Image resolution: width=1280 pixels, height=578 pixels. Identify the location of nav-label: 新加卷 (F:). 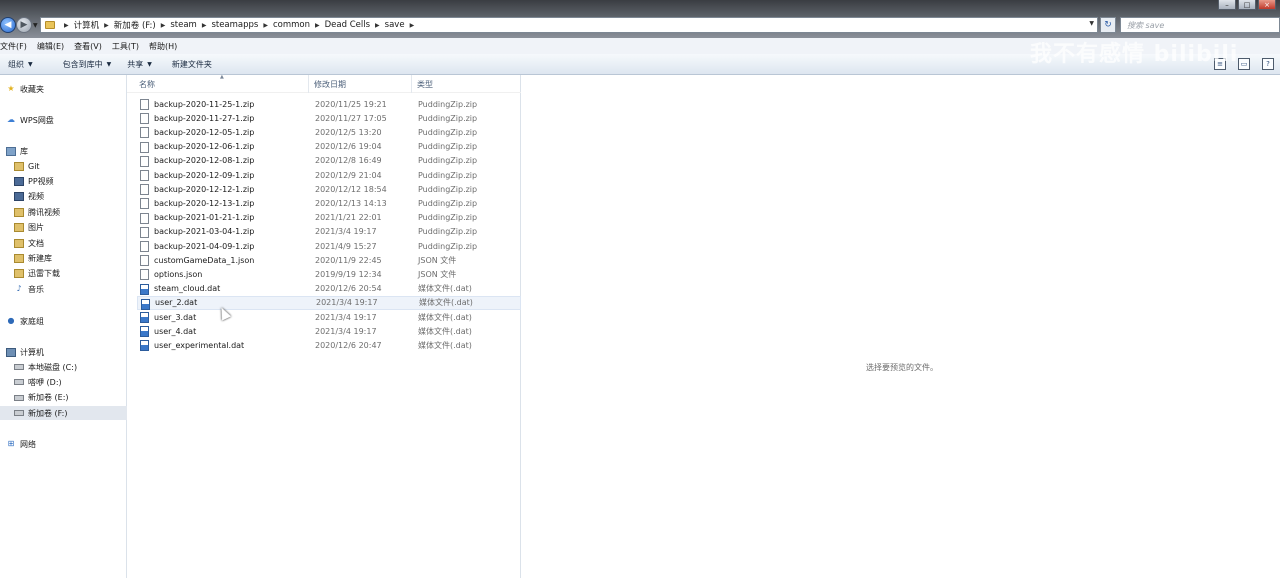
(48, 413).